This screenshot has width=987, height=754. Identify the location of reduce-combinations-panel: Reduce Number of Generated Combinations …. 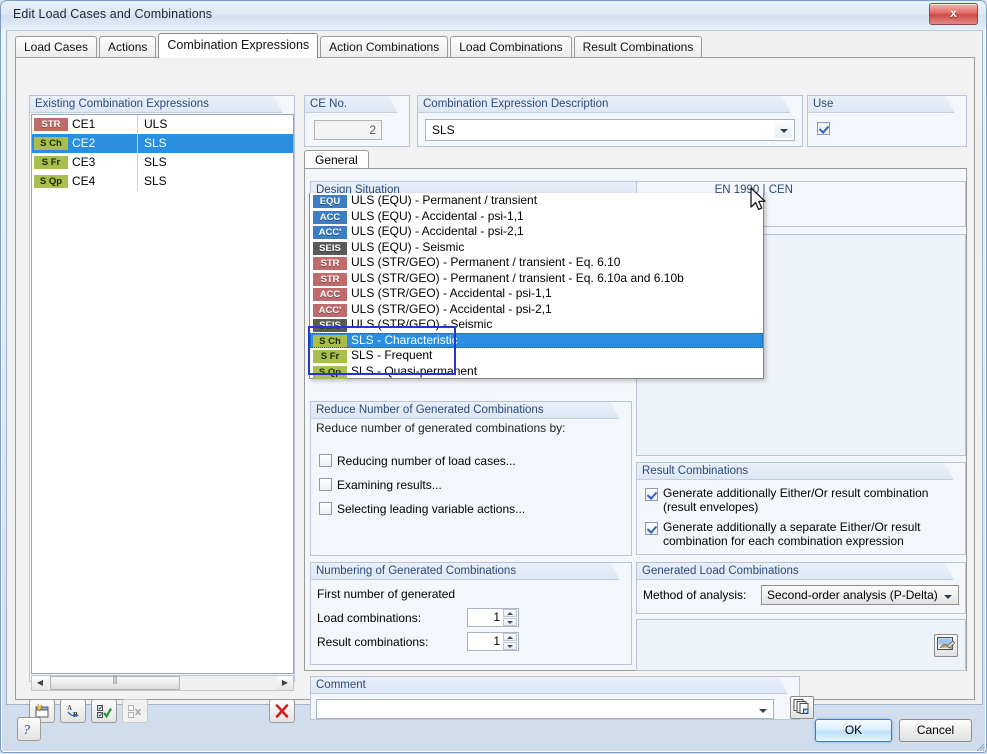
(471, 478).